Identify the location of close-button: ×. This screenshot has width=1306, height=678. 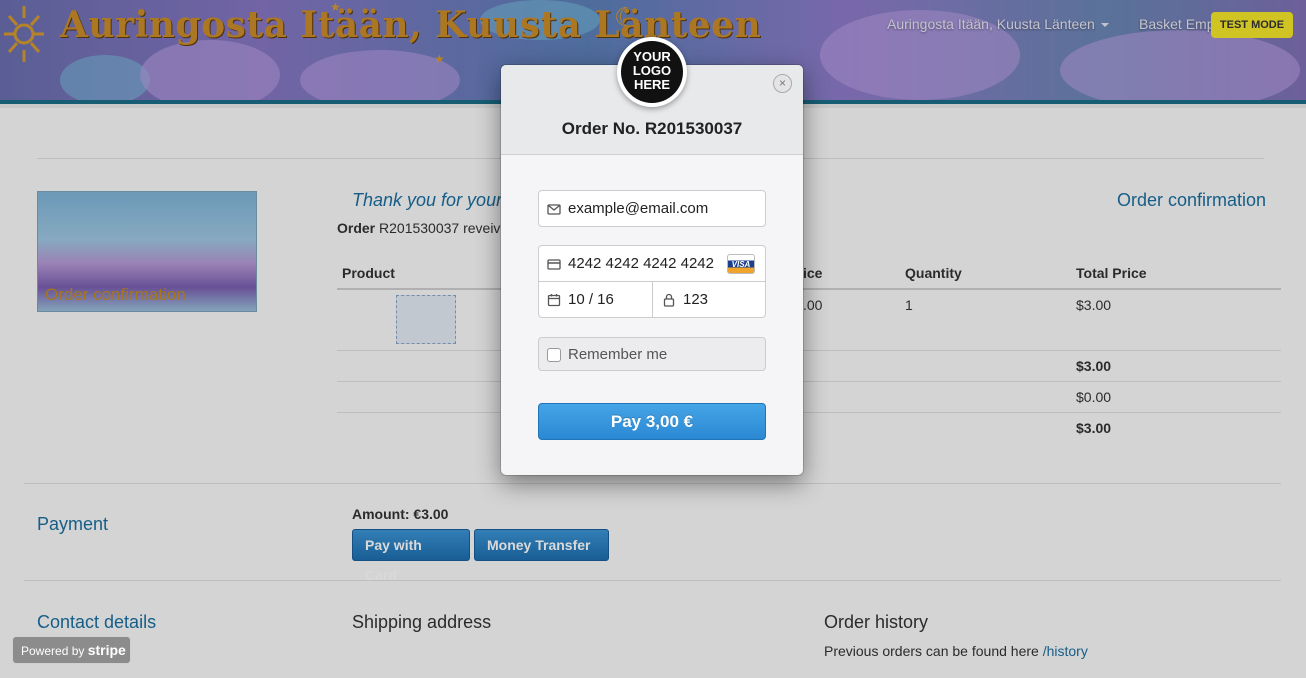
(782, 83).